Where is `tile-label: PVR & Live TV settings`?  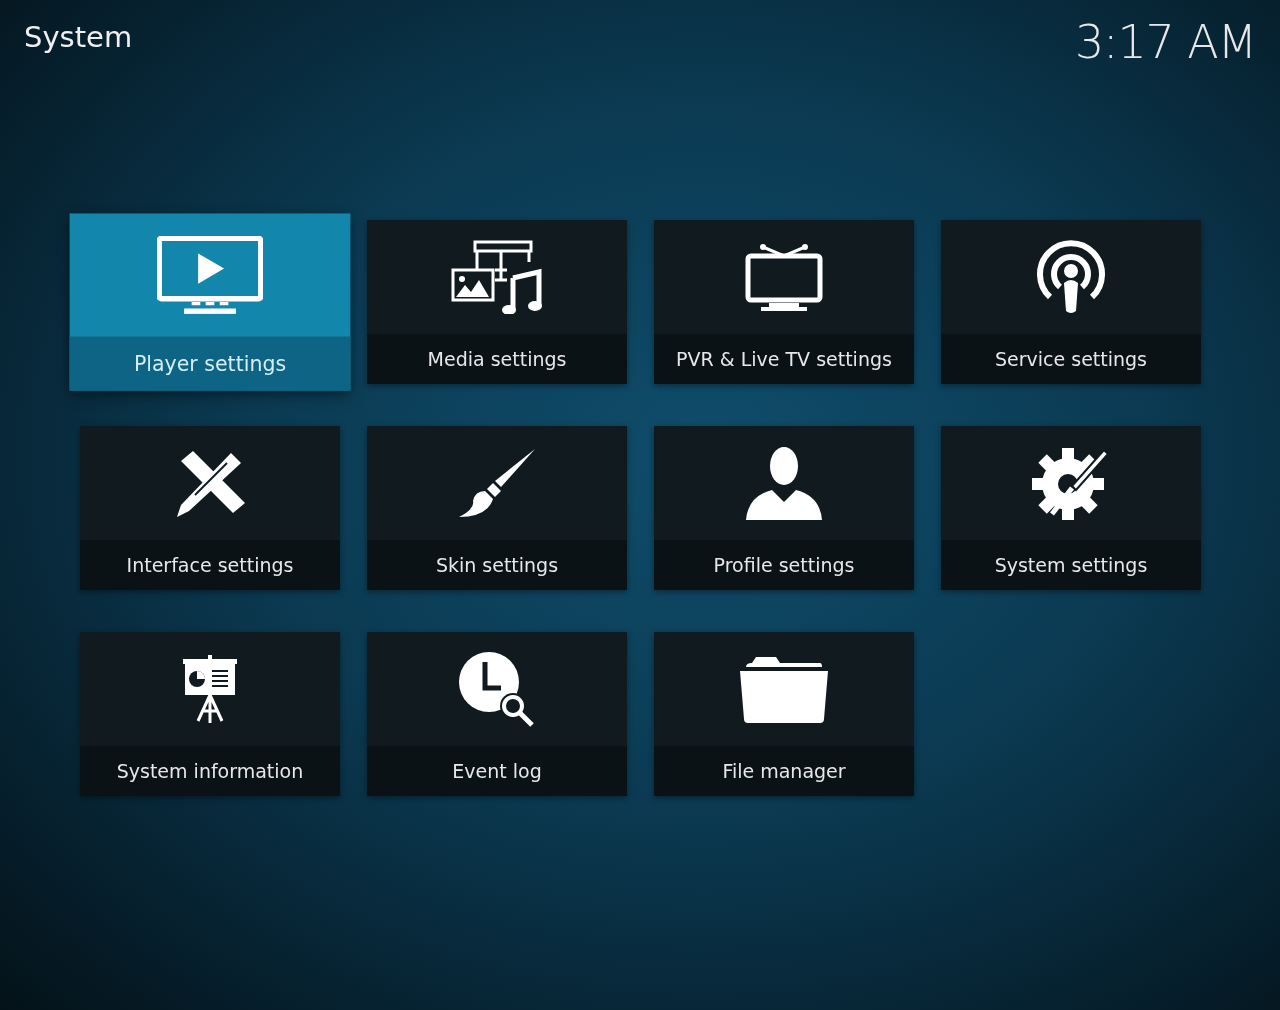
tile-label: PVR & Live TV settings is located at coordinates (784, 359).